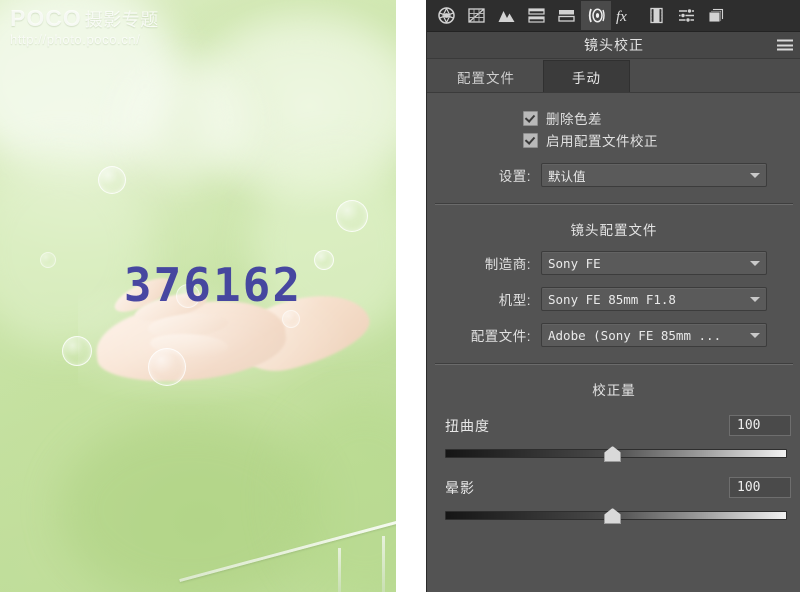 The image size is (800, 592). Describe the element at coordinates (596, 15) in the screenshot. I see `lens-correction-icon` at that location.